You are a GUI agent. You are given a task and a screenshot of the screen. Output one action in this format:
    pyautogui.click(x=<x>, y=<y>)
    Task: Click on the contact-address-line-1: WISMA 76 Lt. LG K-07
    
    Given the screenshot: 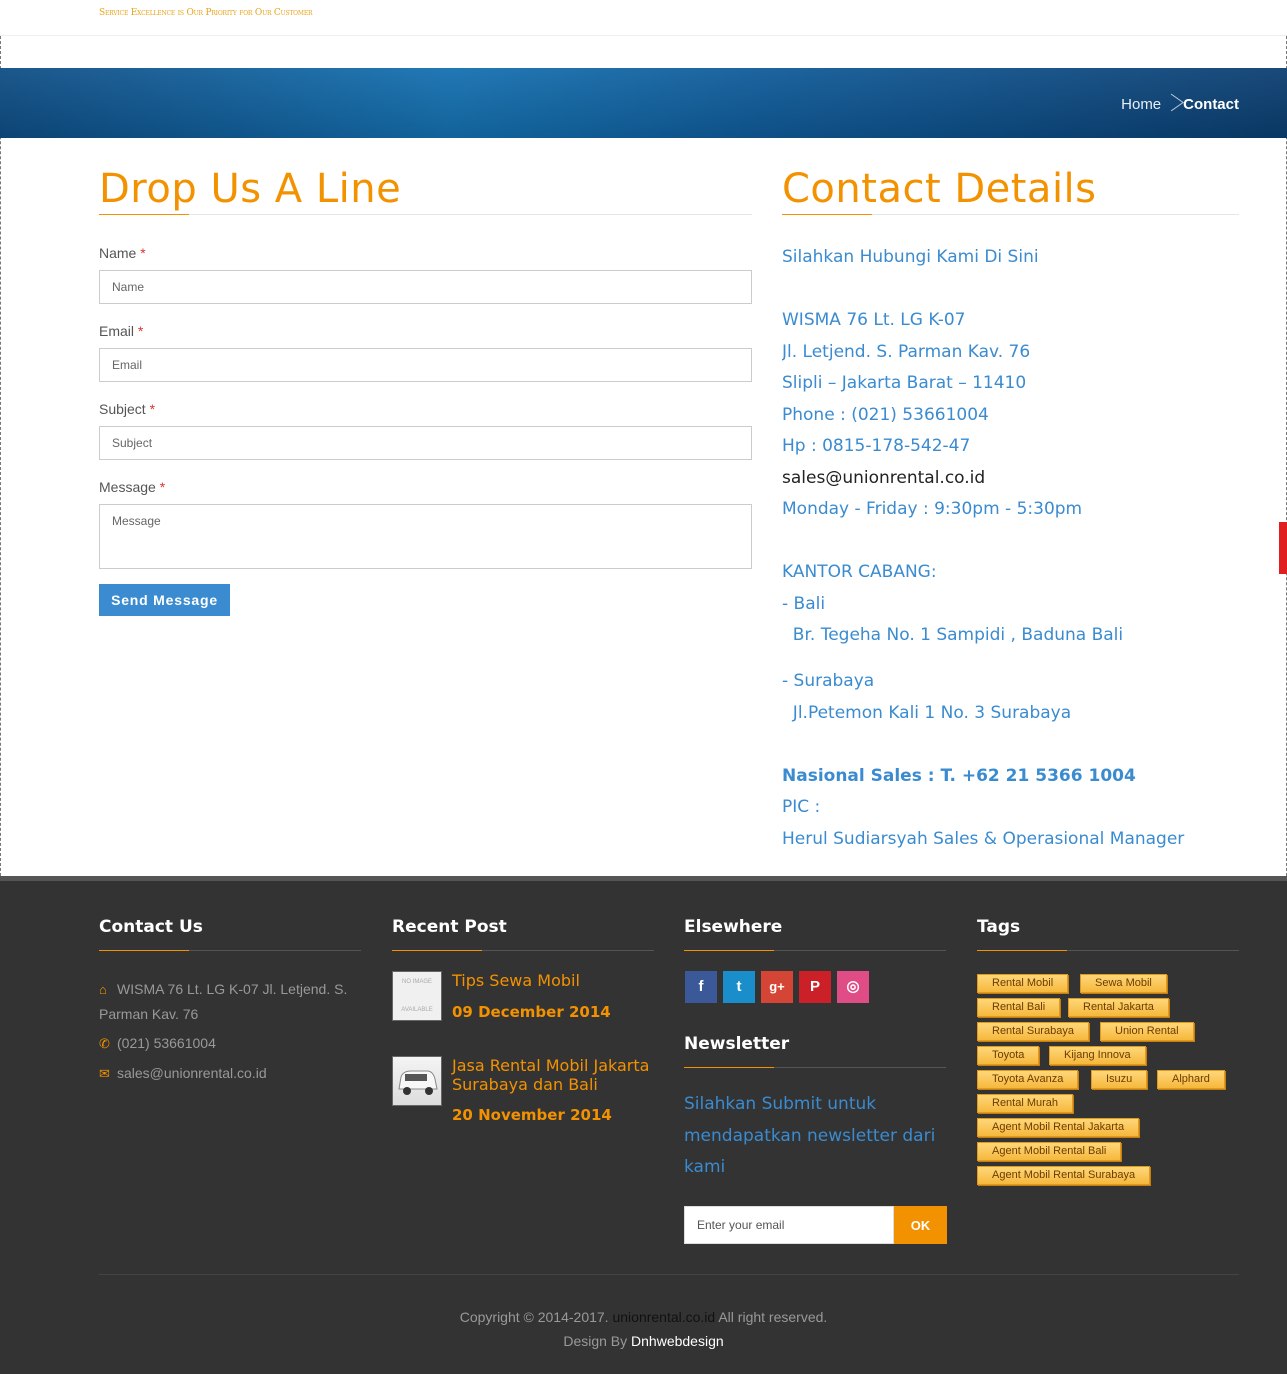 What is the action you would take?
    pyautogui.click(x=874, y=320)
    